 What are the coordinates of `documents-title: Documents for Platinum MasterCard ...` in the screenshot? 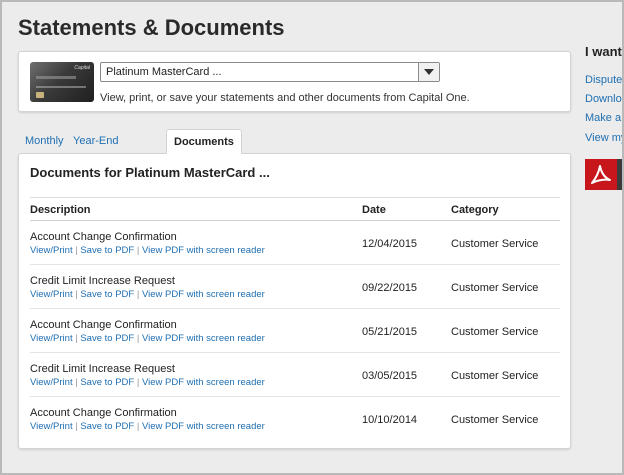 It's located at (150, 172).